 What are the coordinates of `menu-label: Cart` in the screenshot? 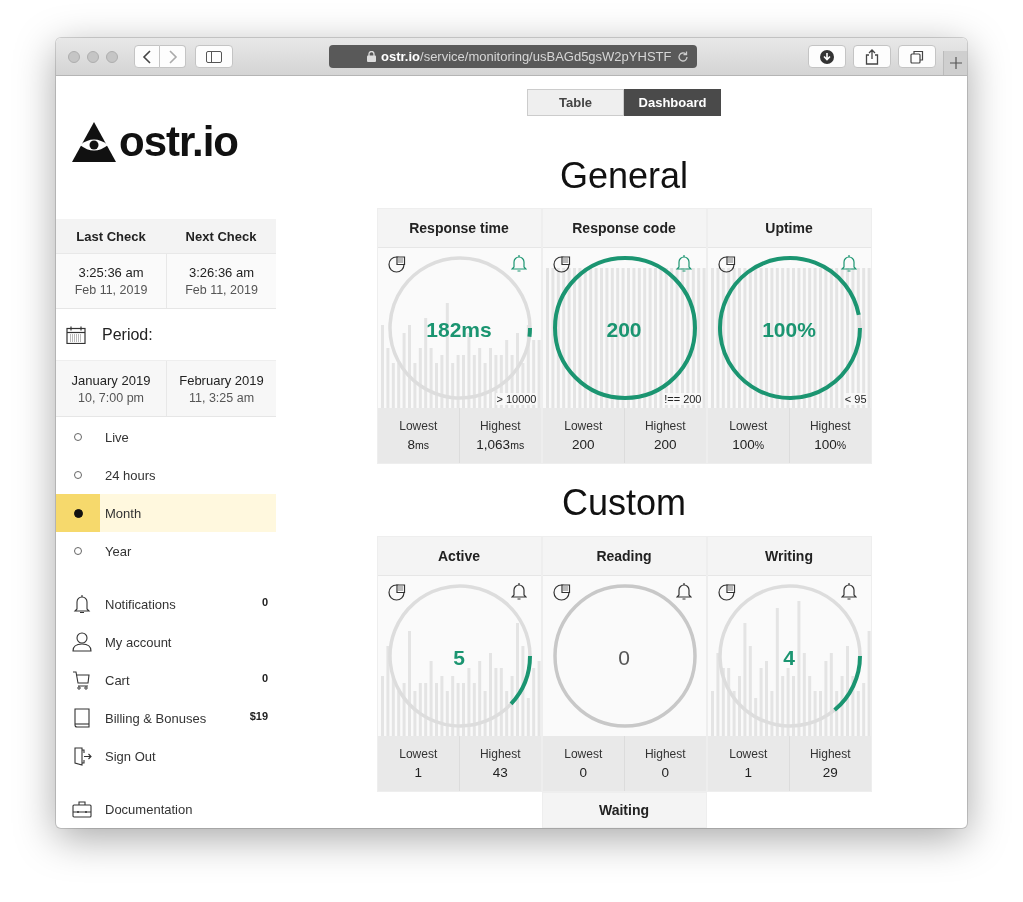 It's located at (118, 680).